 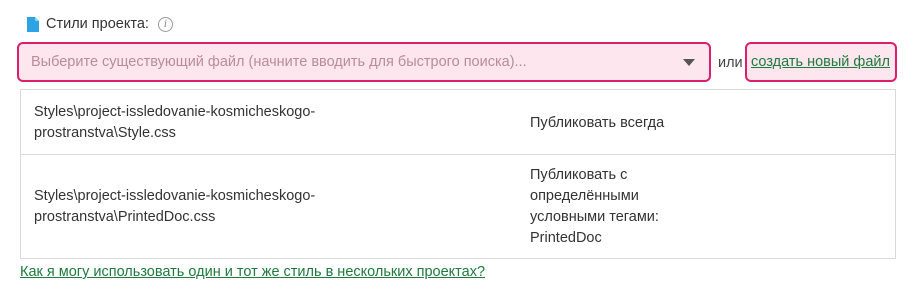 I want to click on chevron-down-icon, so click(x=689, y=62).